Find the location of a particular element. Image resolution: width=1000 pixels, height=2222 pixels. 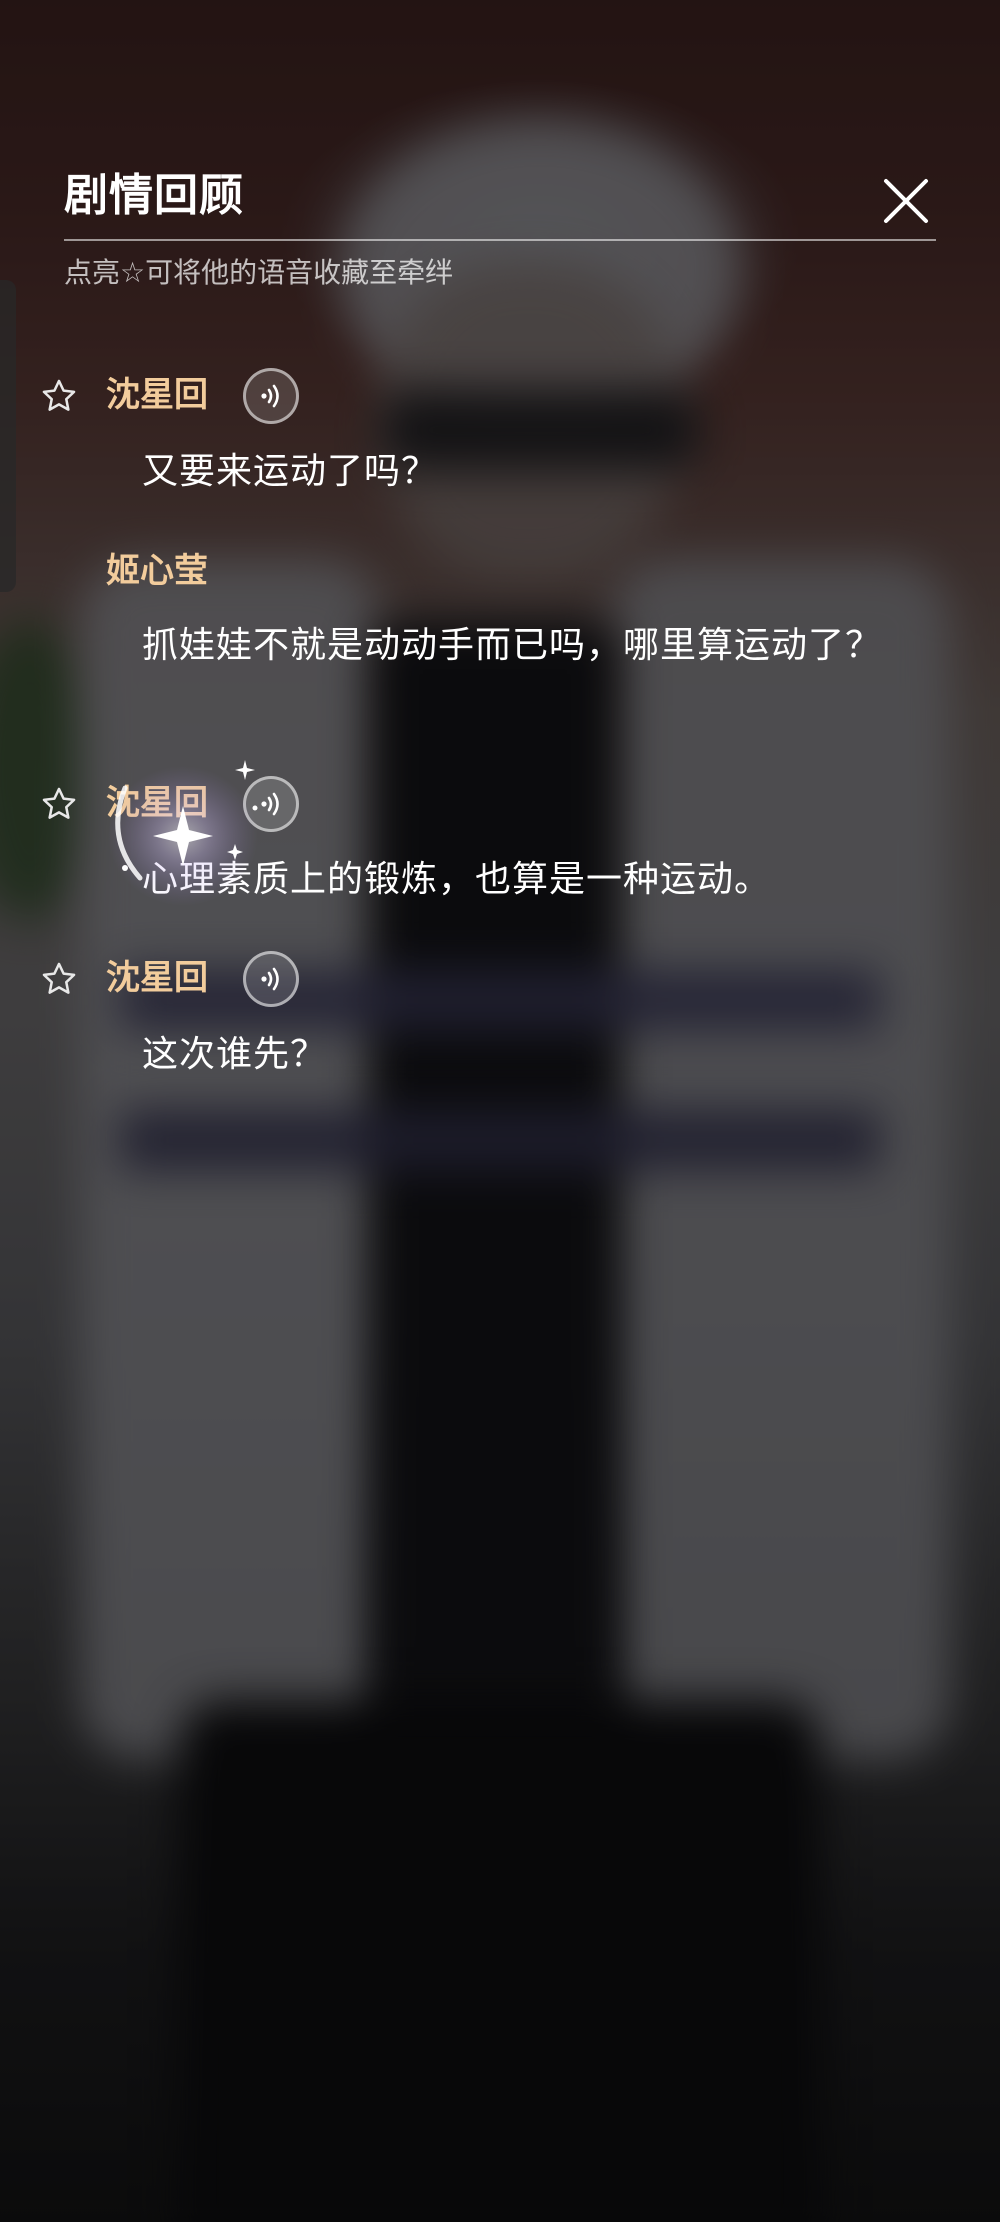

close-icon is located at coordinates (906, 201).